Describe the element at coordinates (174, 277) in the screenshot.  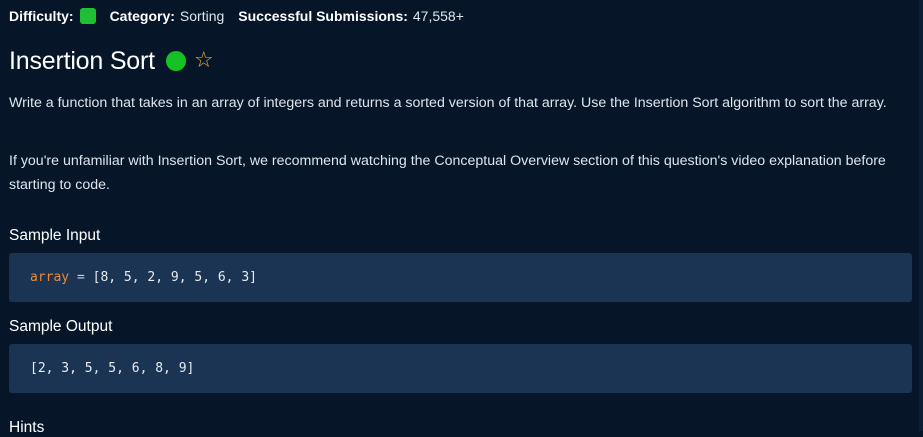
I see `code-array-value: [8, 5, 2, 9, 5, 6, 3]` at that location.